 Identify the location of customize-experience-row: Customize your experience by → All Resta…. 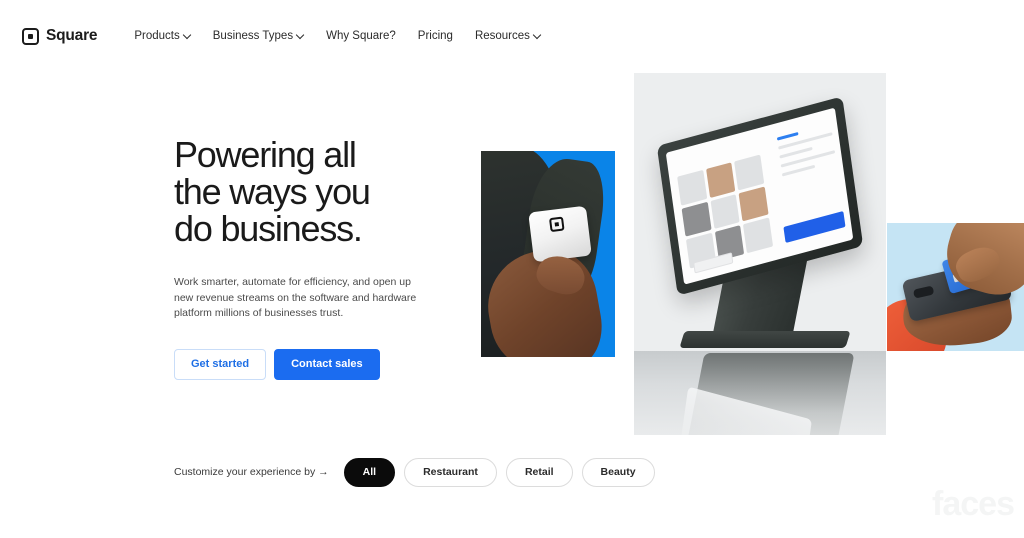
(414, 472).